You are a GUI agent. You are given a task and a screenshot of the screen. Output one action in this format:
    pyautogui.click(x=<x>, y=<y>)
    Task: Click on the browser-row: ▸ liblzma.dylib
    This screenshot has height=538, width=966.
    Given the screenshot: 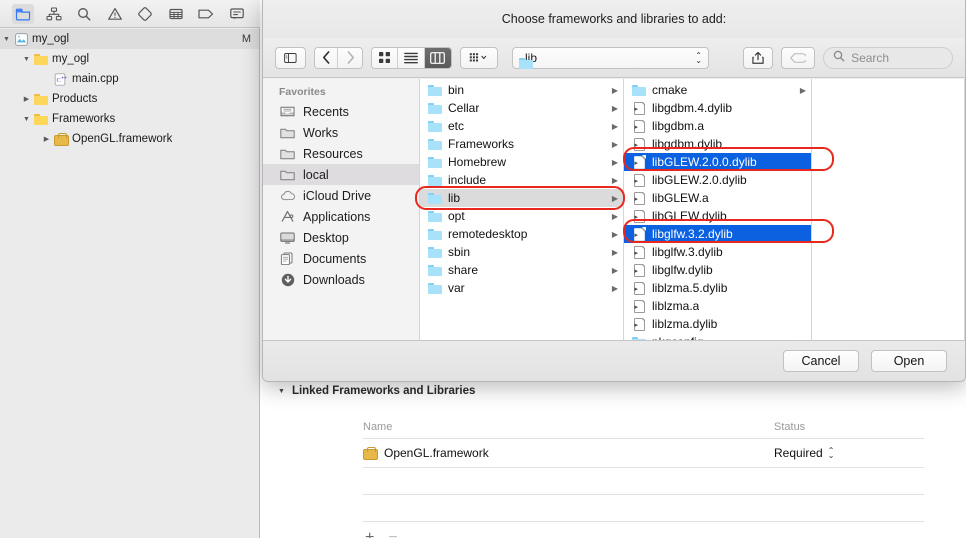 What is the action you would take?
    pyautogui.click(x=717, y=324)
    